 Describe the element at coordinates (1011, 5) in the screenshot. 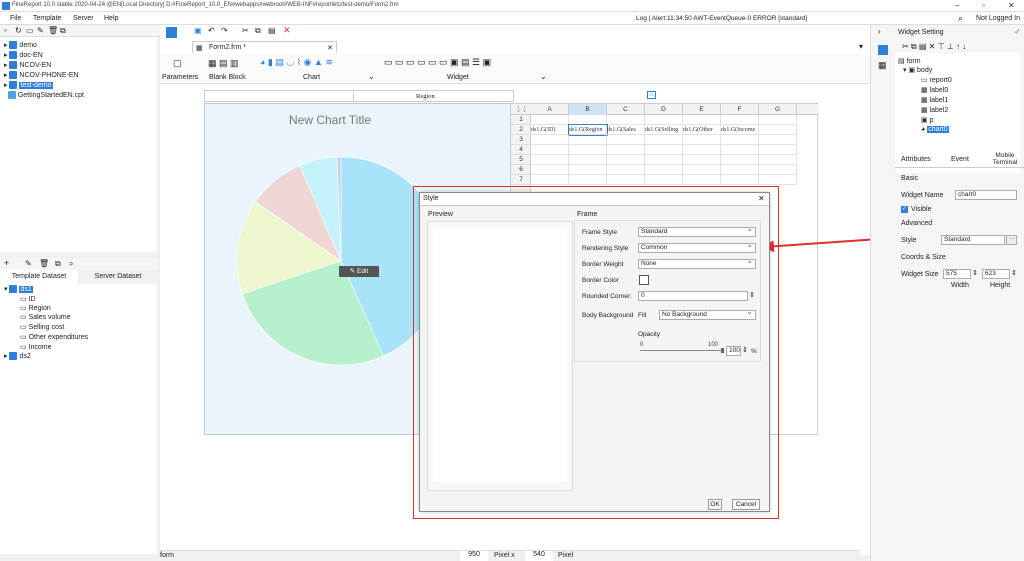

I see `close-window-icon: ✕` at that location.